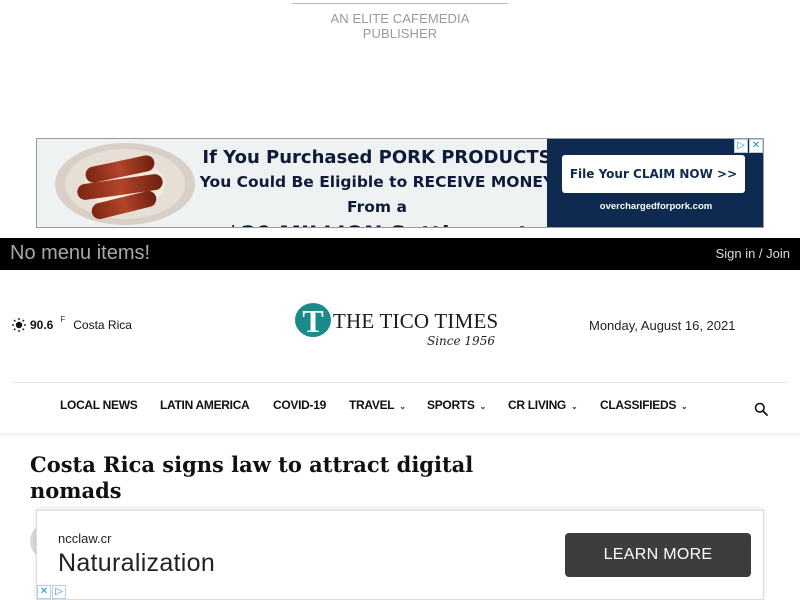 Image resolution: width=800 pixels, height=600 pixels. I want to click on ad-url: overchargedforpork.com, so click(655, 206).